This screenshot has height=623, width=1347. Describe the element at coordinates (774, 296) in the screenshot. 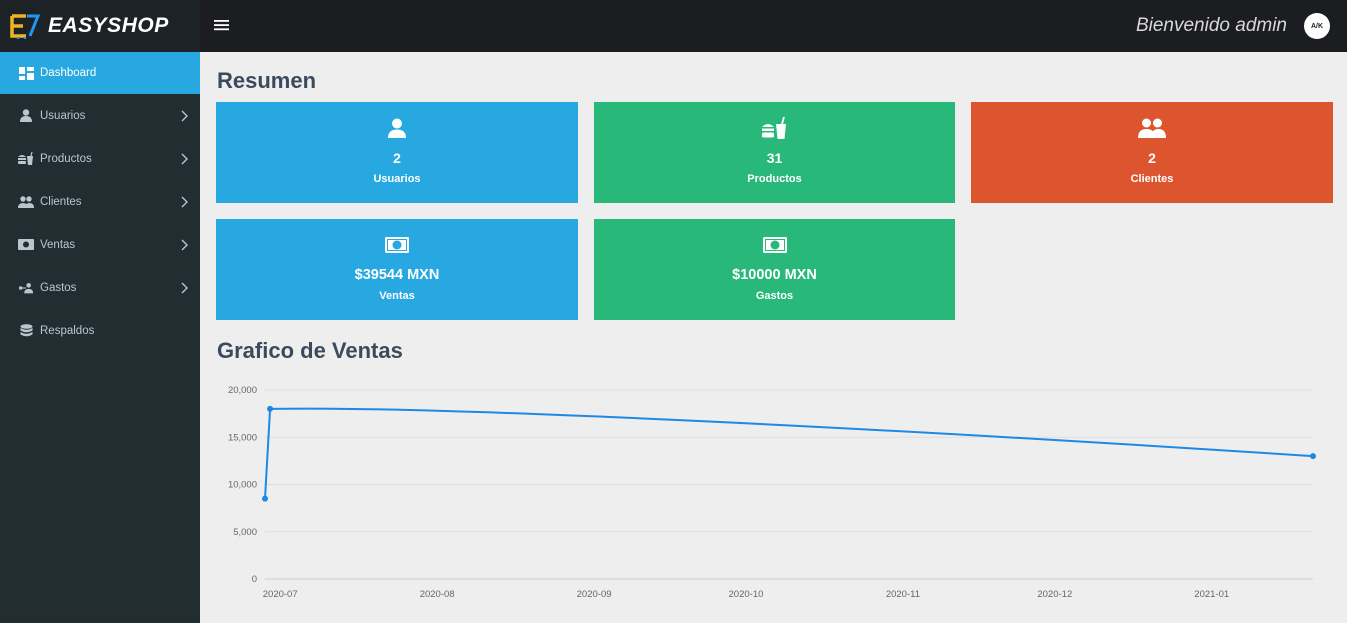

I see `card-label: Gastos` at that location.